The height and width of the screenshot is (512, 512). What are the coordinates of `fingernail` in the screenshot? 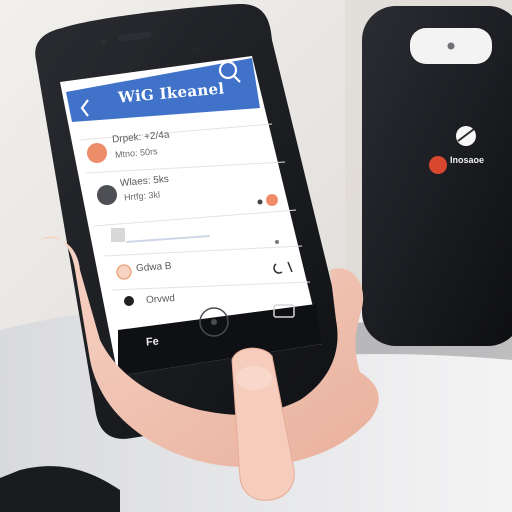 It's located at (254, 378).